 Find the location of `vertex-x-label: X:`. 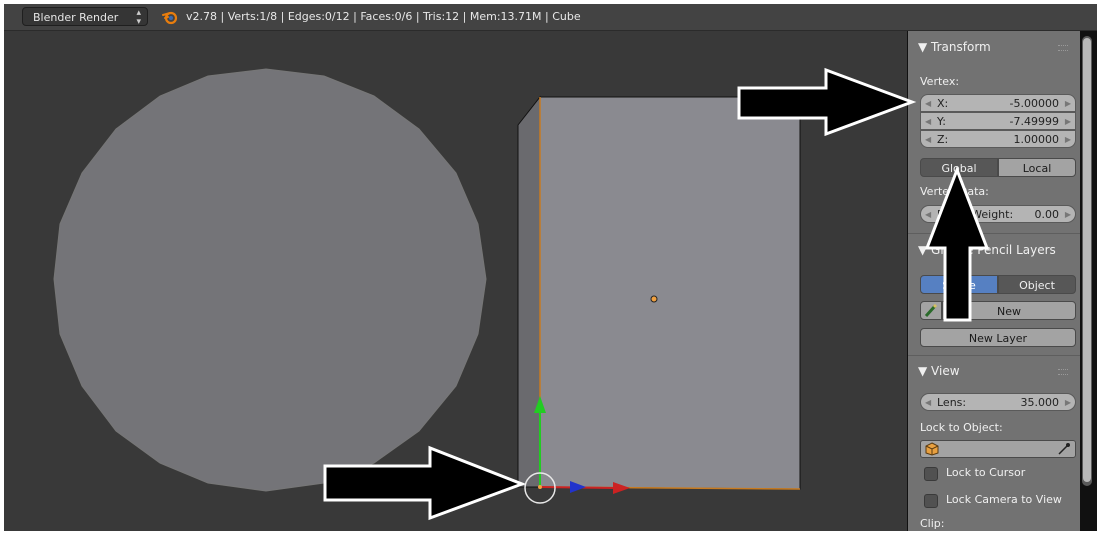

vertex-x-label: X: is located at coordinates (943, 103).